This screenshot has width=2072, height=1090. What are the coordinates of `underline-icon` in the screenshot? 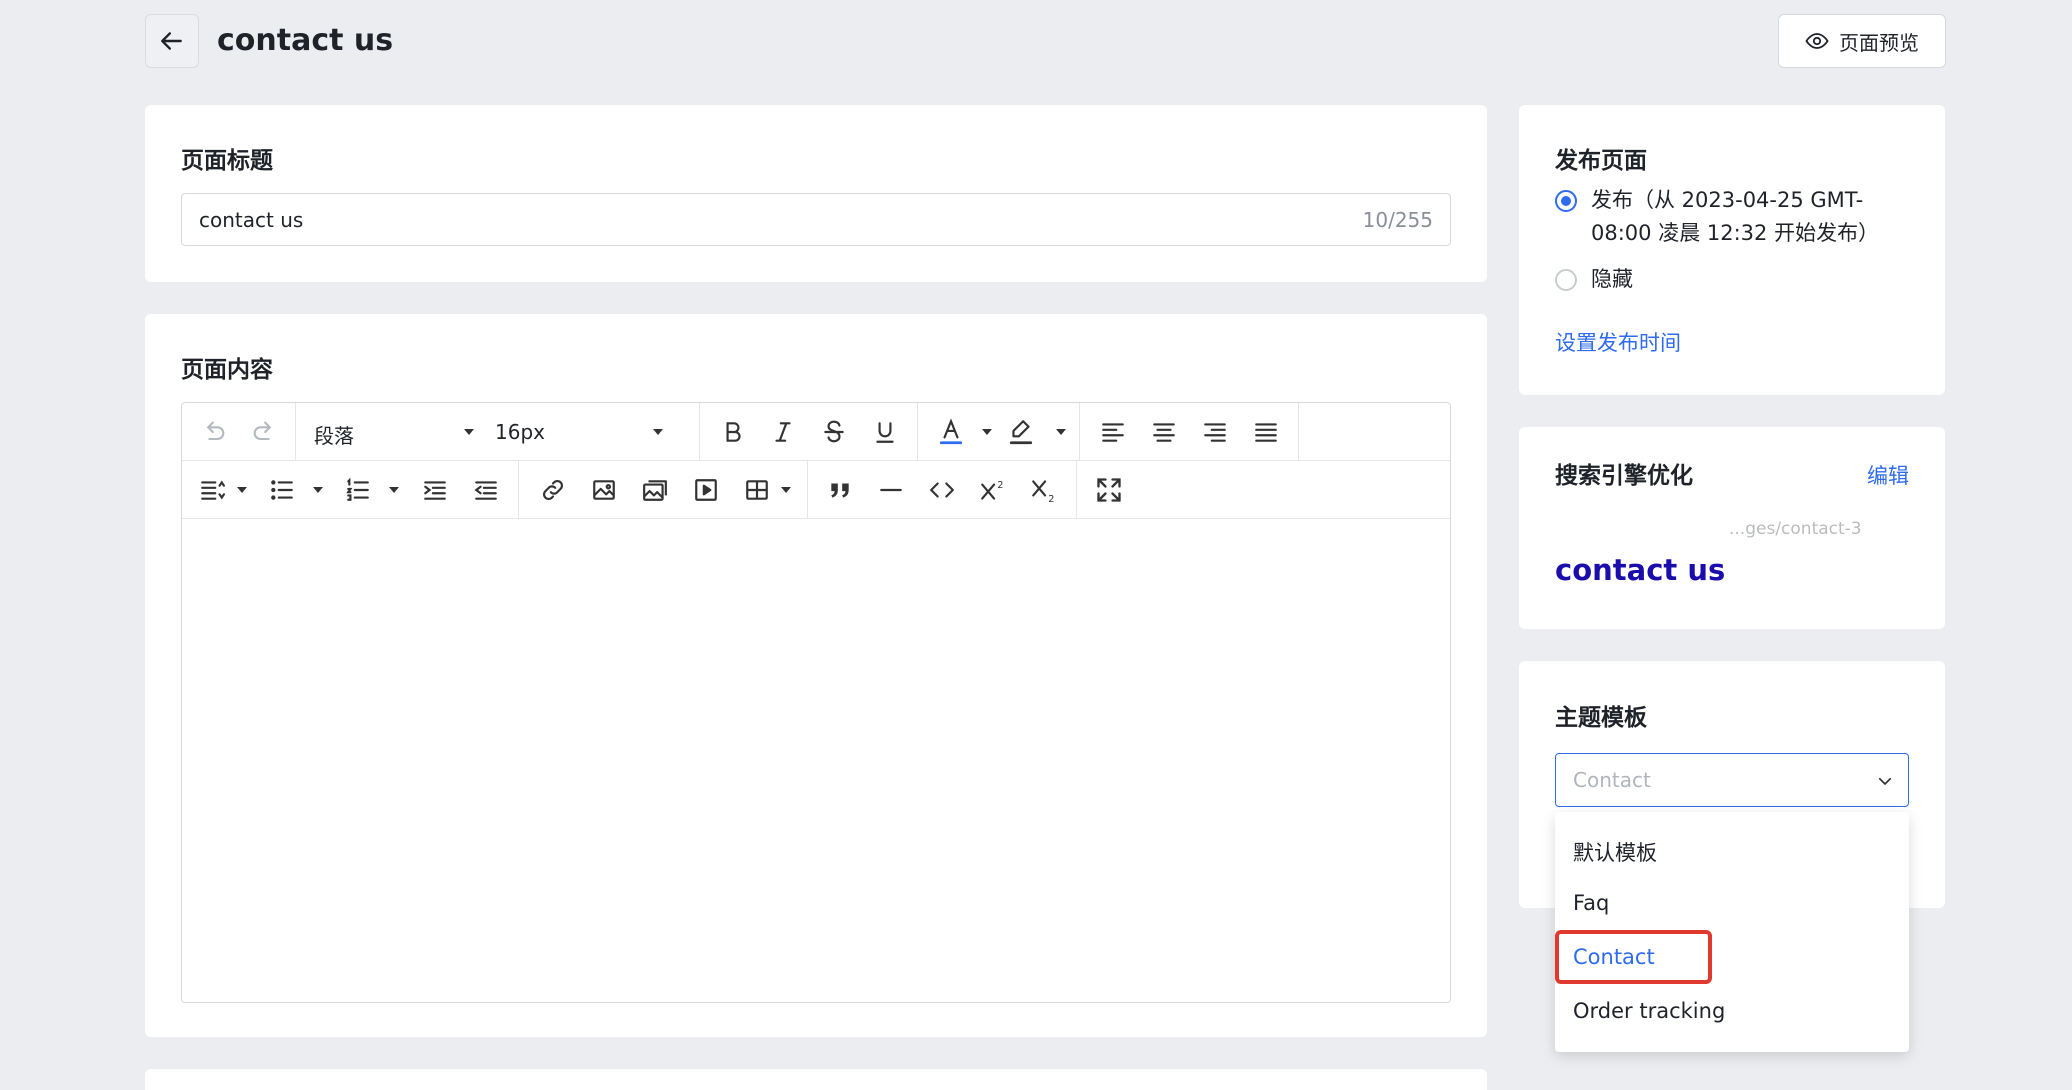 It's located at (885, 432).